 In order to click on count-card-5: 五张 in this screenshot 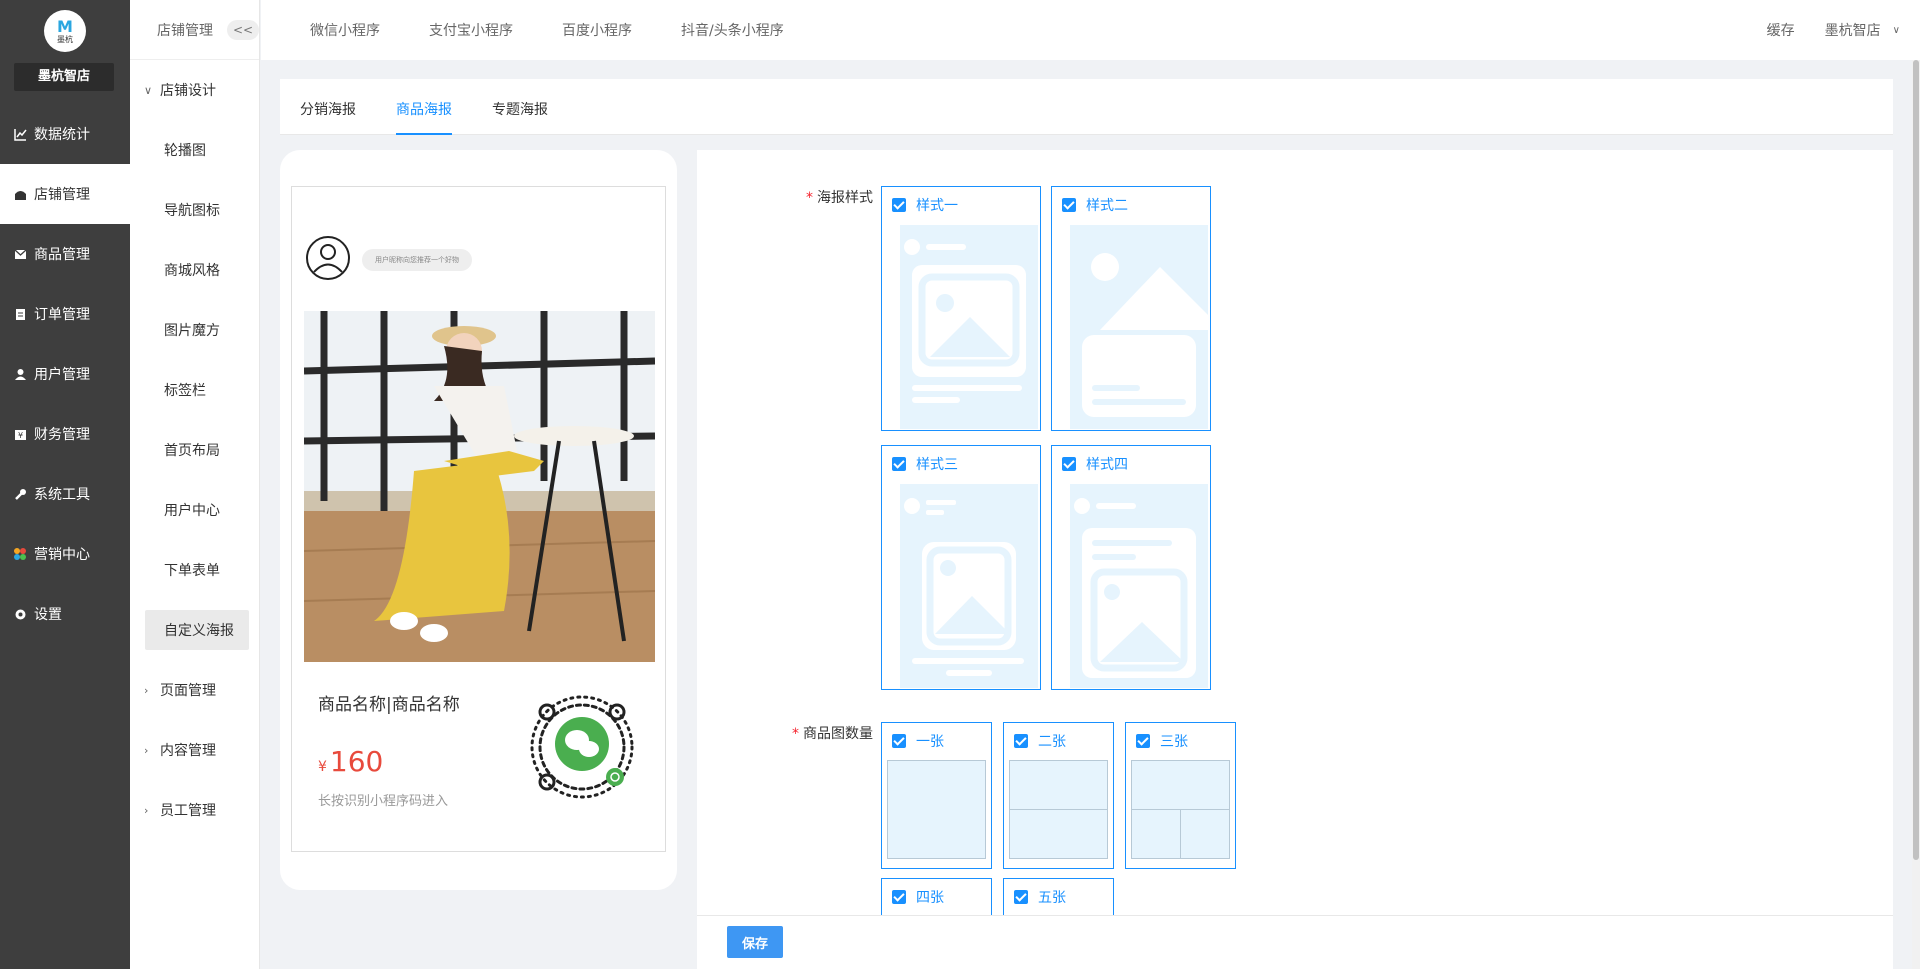, I will do `click(1058, 898)`.